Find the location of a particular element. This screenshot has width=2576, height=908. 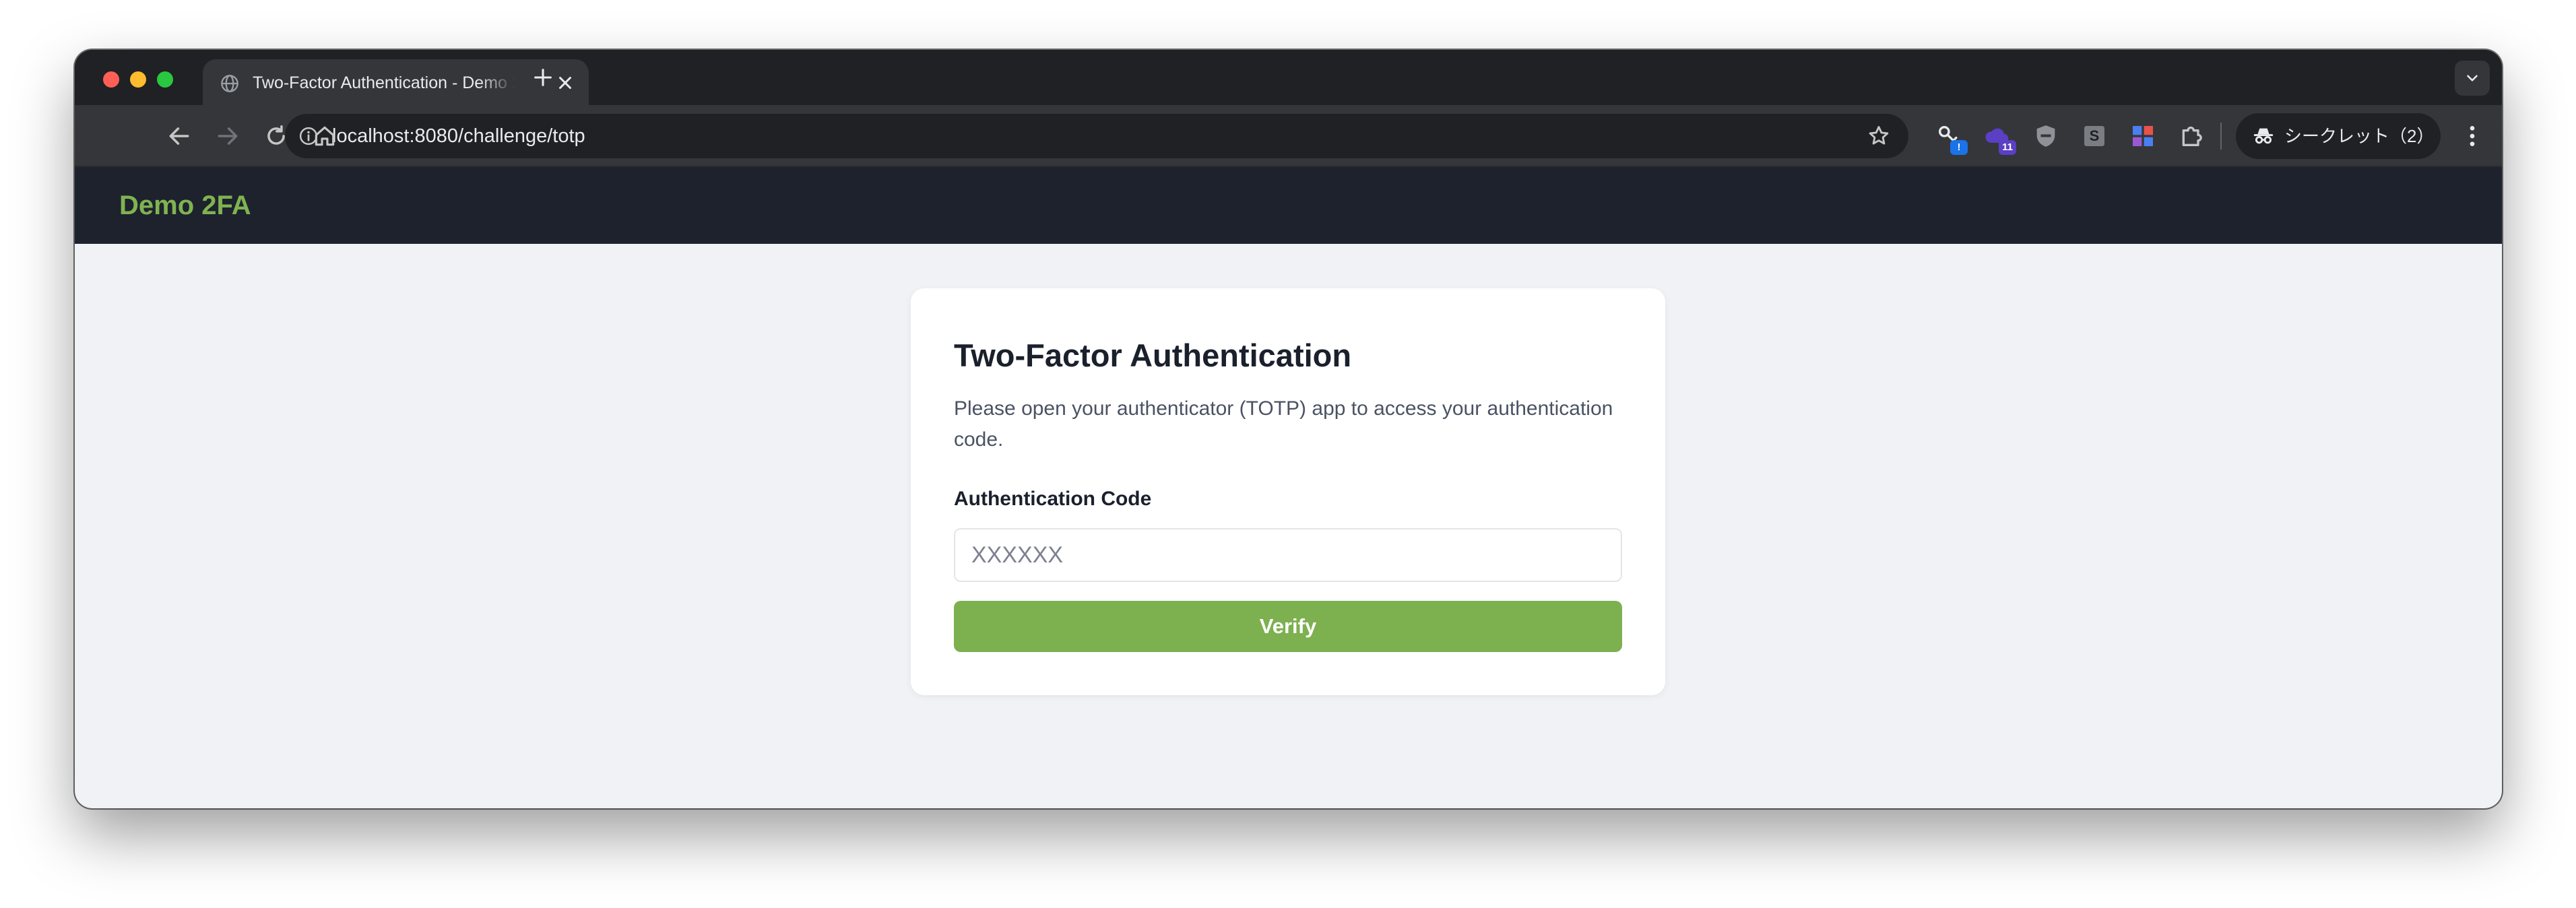

arrow-right-icon is located at coordinates (227, 136).